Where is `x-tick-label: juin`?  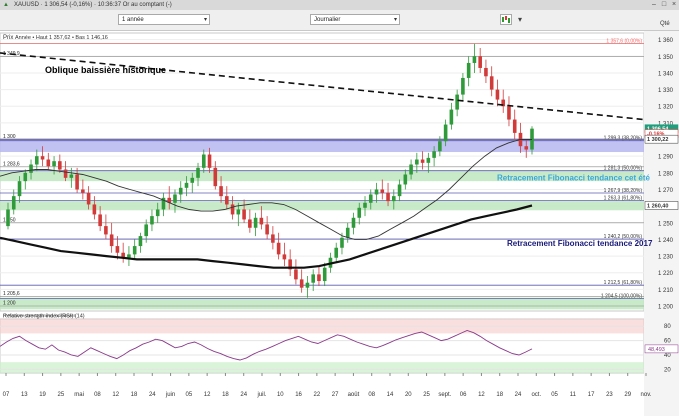 x-tick-label: juin is located at coordinates (170, 395).